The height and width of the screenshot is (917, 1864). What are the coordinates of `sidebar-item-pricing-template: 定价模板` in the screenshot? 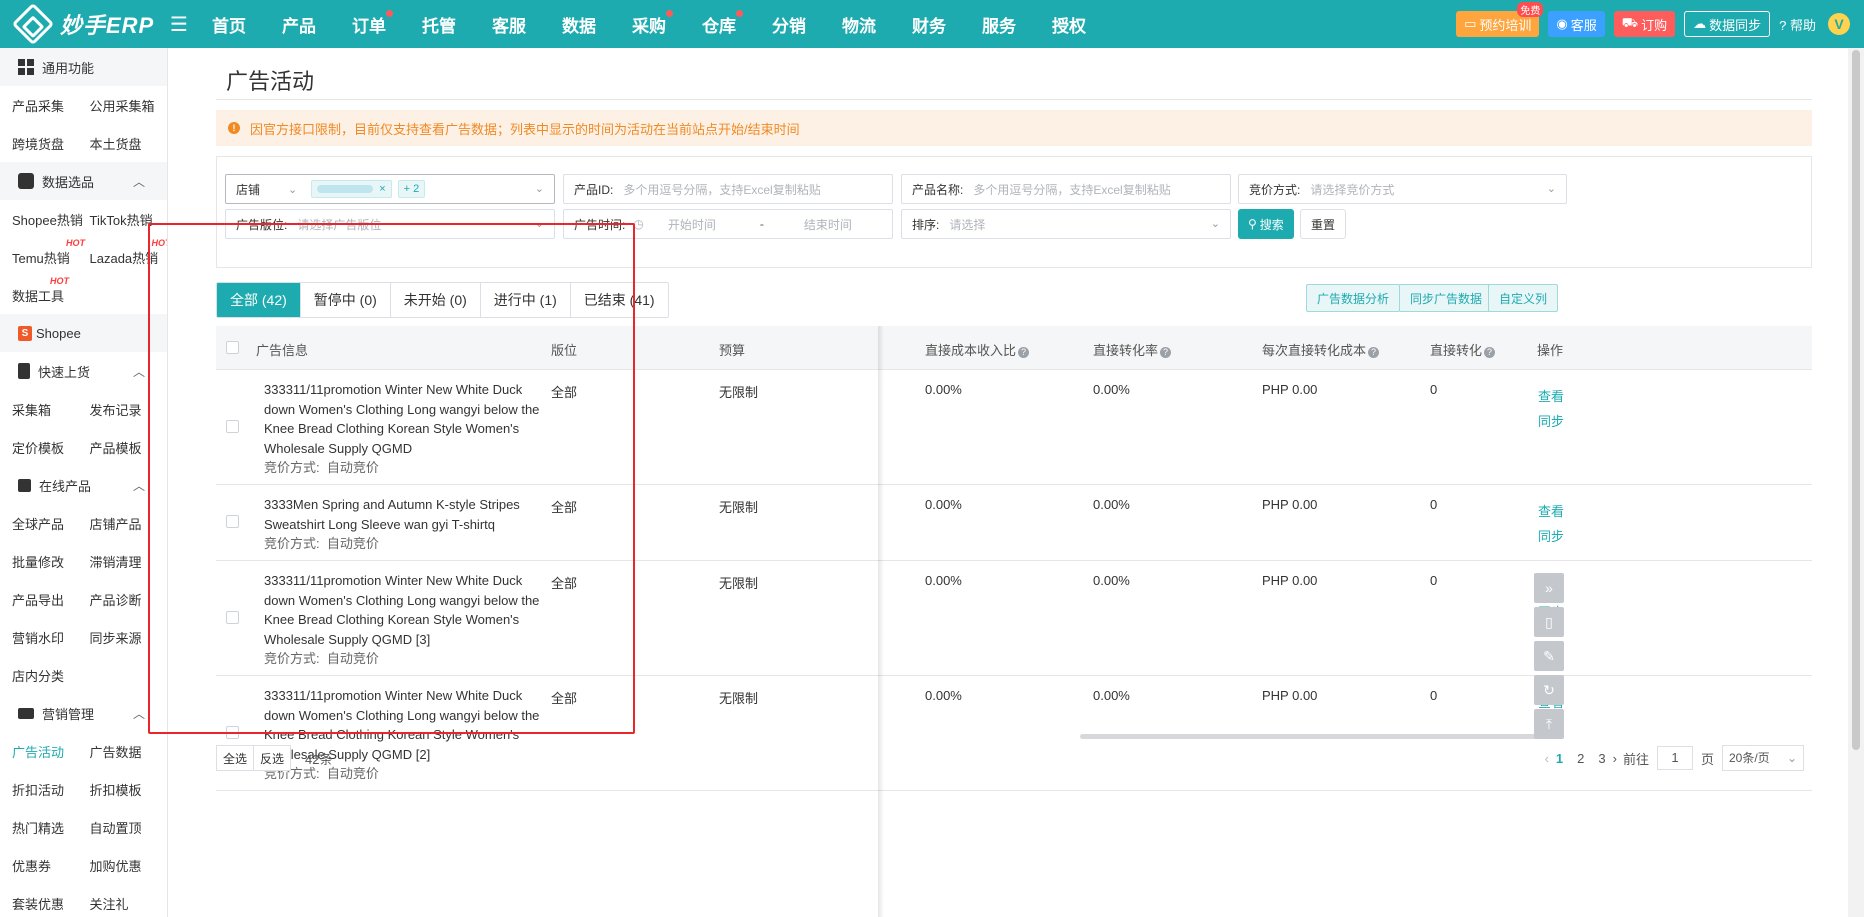 It's located at (51, 447).